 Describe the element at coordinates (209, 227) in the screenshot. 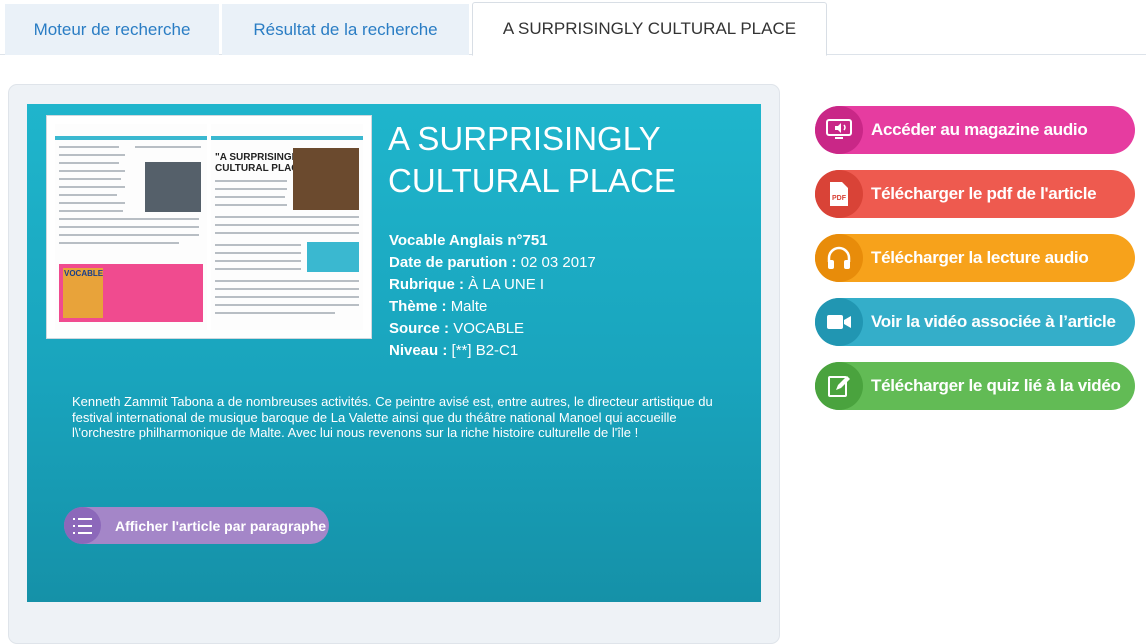

I see `article-thumbnail: VOCABLE "A SURPRISINGLY CULTURAL PLACE"` at that location.